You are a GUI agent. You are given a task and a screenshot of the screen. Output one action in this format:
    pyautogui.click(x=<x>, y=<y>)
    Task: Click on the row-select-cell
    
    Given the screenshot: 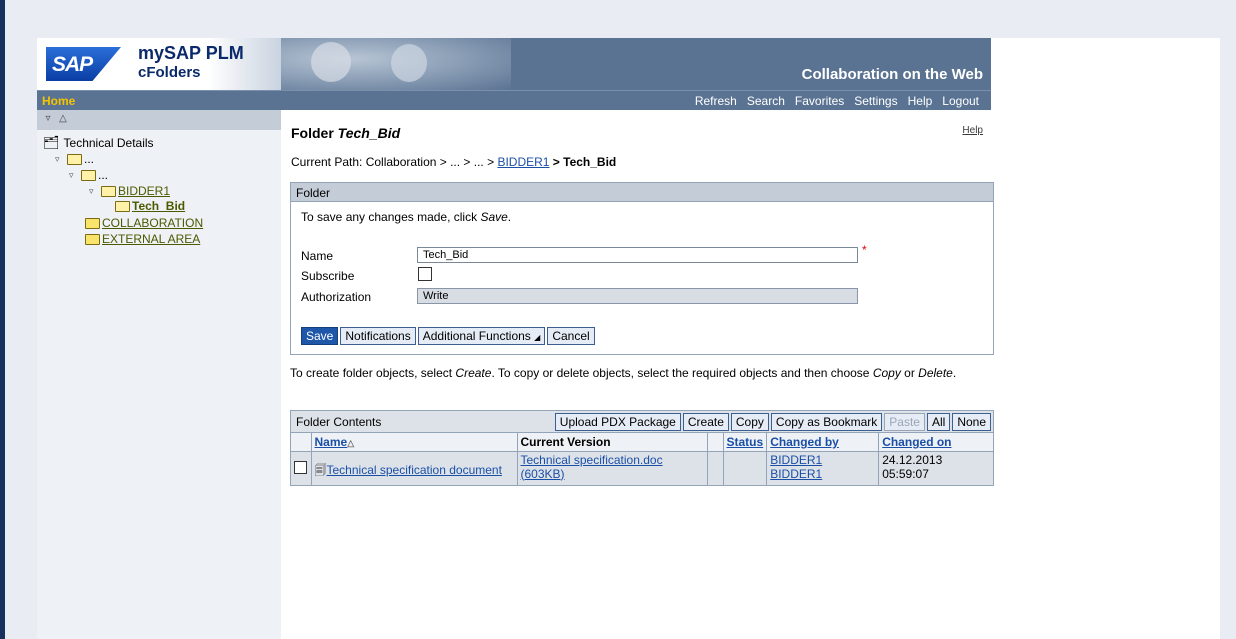 What is the action you would take?
    pyautogui.click(x=301, y=468)
    